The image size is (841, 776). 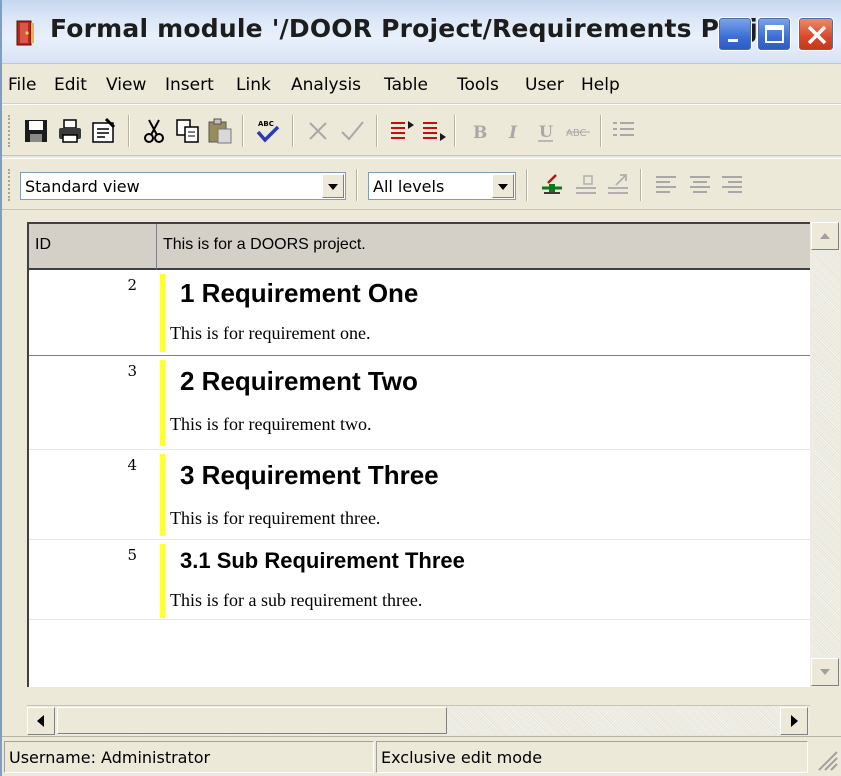 I want to click on link-in-icon, so click(x=586, y=185).